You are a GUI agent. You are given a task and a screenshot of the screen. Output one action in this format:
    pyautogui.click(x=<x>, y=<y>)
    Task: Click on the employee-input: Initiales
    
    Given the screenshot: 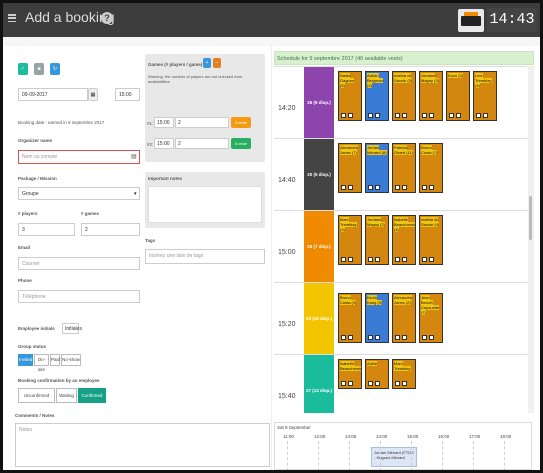 What is the action you would take?
    pyautogui.click(x=72, y=328)
    